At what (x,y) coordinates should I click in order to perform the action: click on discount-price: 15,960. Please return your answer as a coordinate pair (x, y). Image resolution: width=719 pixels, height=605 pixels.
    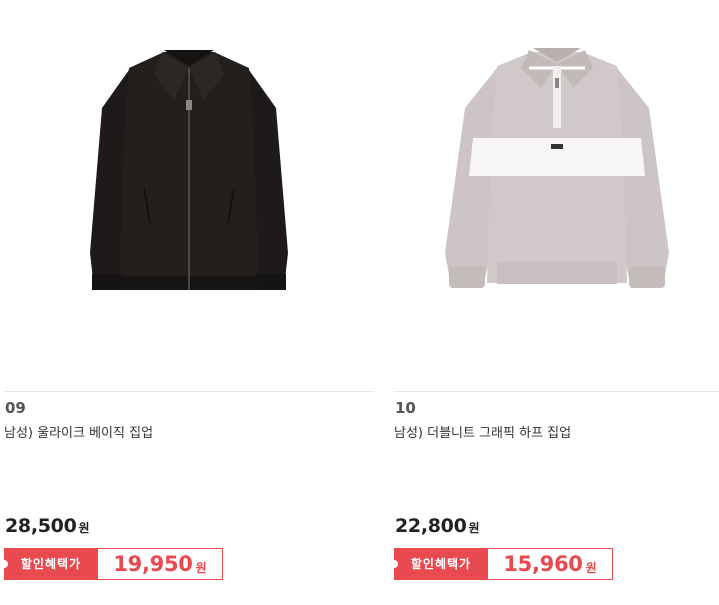
    Looking at the image, I should click on (543, 564).